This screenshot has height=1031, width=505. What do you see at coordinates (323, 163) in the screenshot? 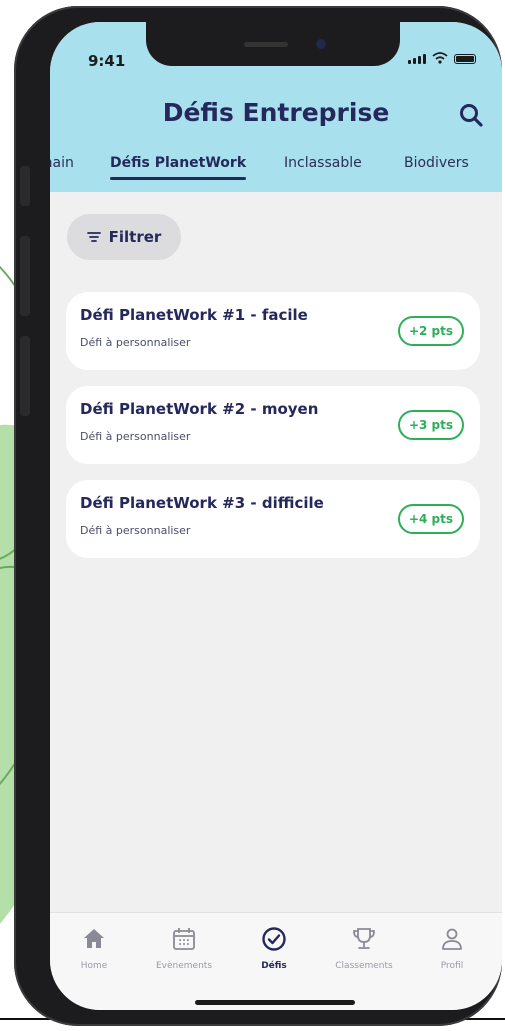
I see `tab-inclassable: Inclassable` at bounding box center [323, 163].